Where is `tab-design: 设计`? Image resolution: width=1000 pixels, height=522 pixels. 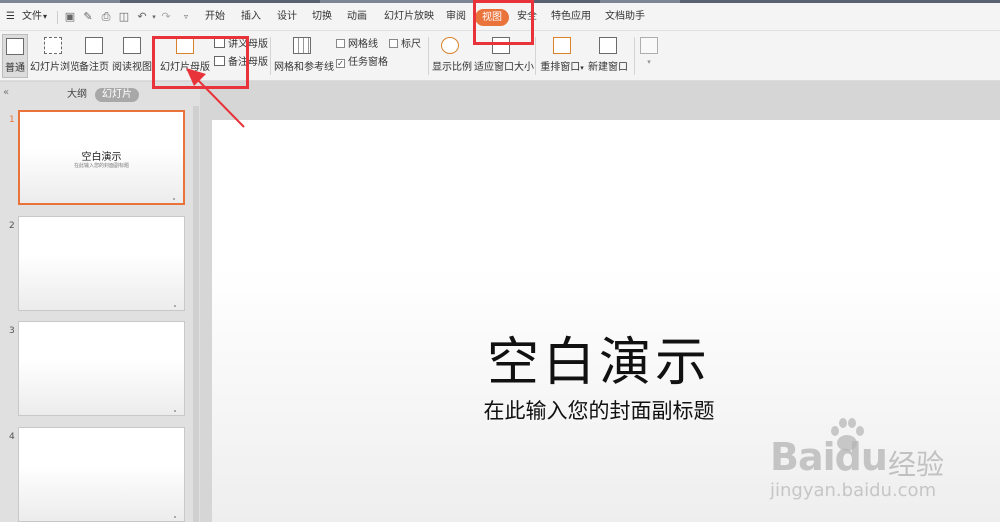
tab-design: 设计 is located at coordinates (287, 17).